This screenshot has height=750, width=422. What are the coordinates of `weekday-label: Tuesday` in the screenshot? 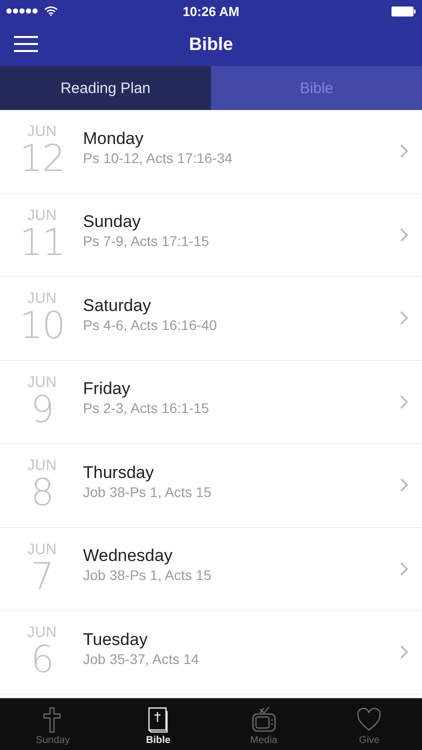 It's located at (116, 640).